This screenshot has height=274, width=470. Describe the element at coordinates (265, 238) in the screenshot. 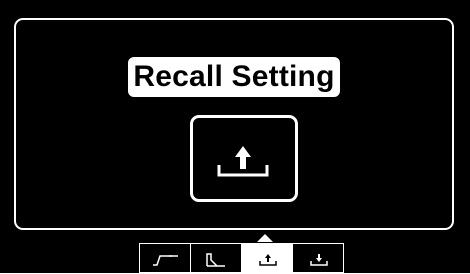

I see `active-tab-indicator` at that location.